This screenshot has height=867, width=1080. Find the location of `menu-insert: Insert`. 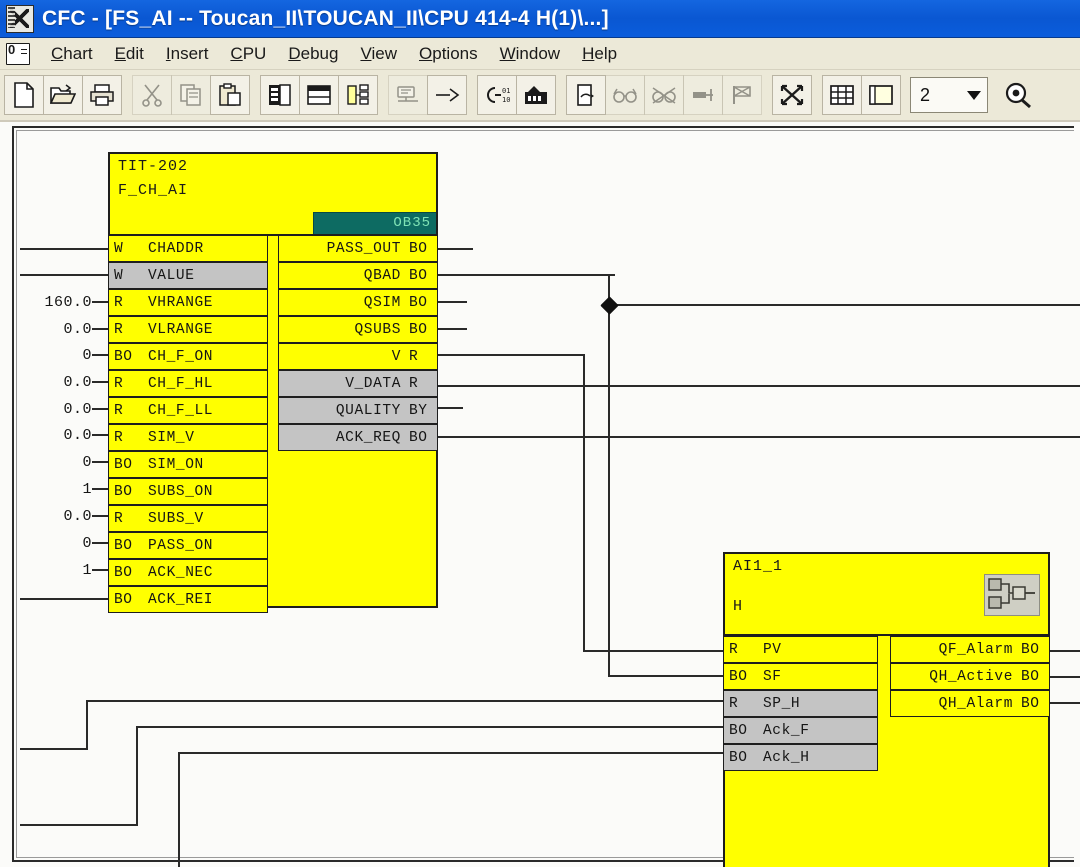

menu-insert: Insert is located at coordinates (187, 54).